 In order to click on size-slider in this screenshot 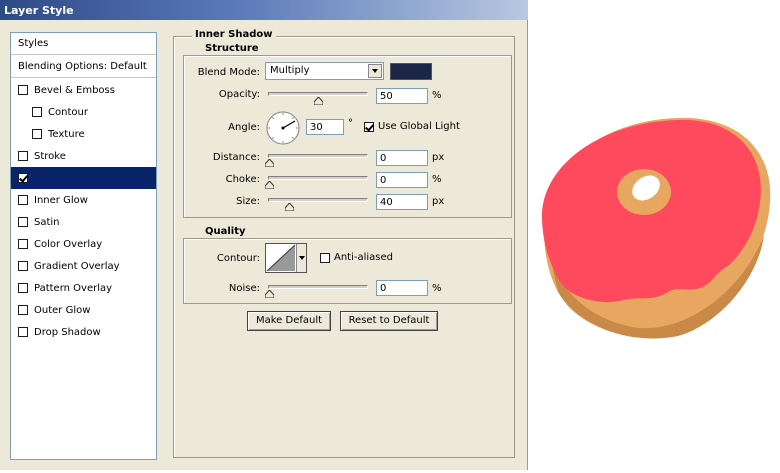, I will do `click(318, 204)`.